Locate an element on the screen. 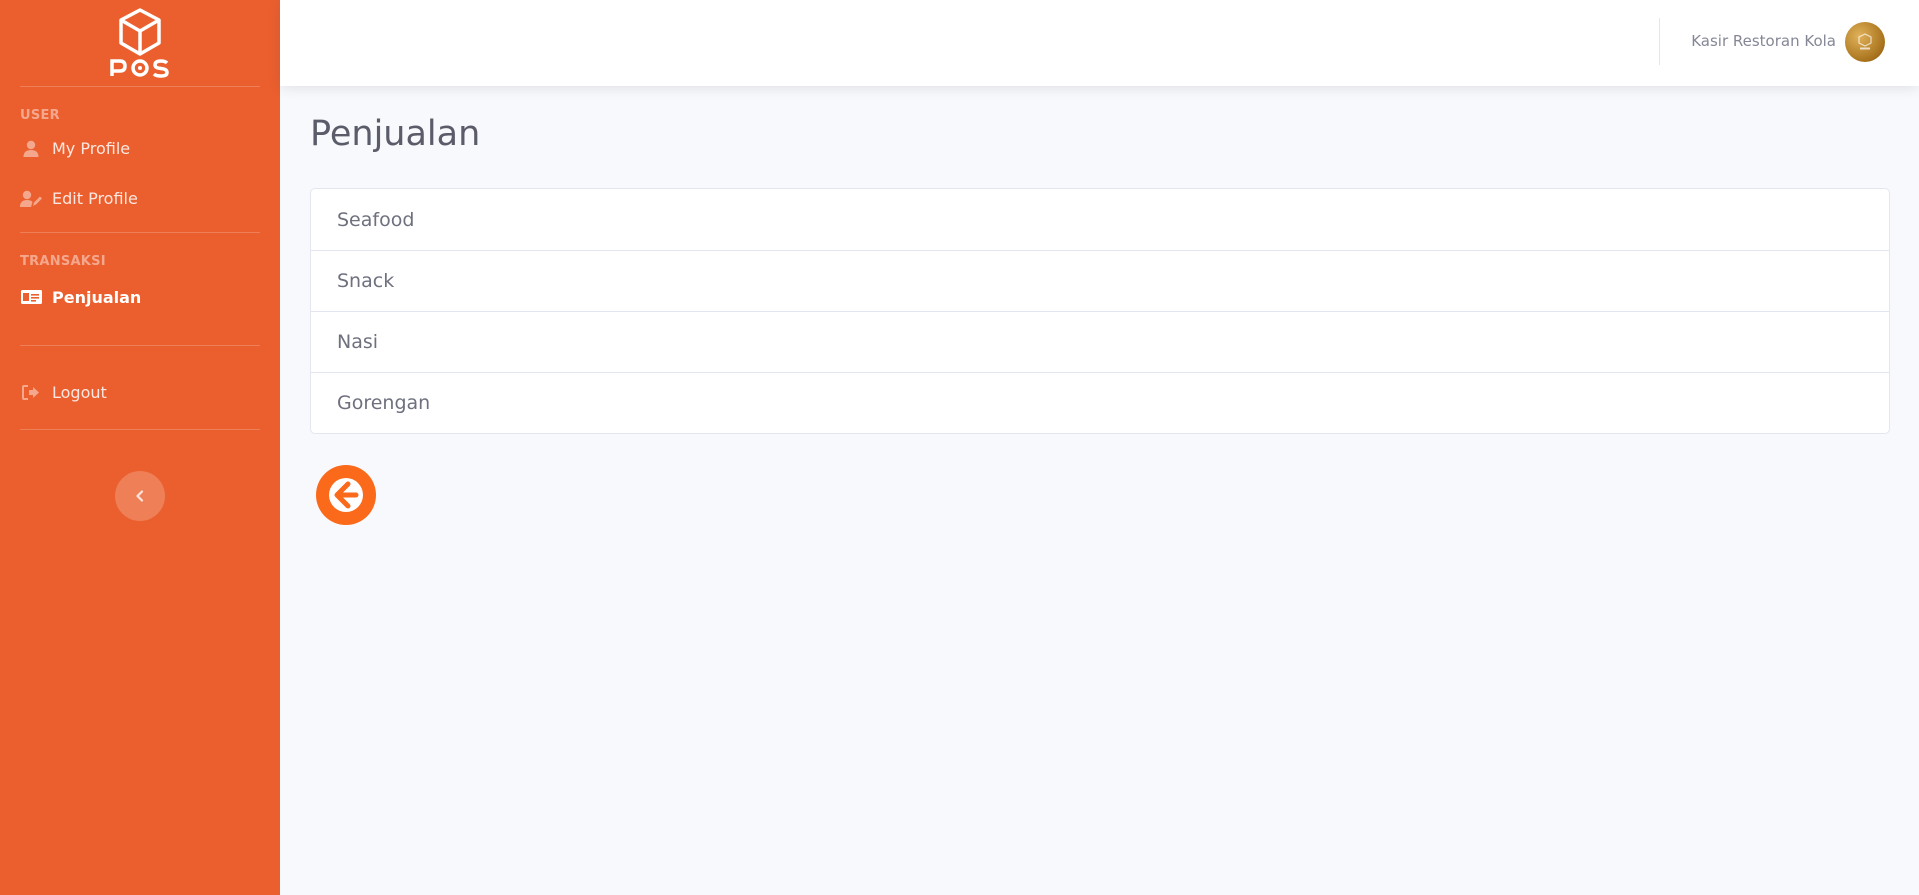 This screenshot has height=895, width=1919. list-item: Seafood is located at coordinates (1100, 219).